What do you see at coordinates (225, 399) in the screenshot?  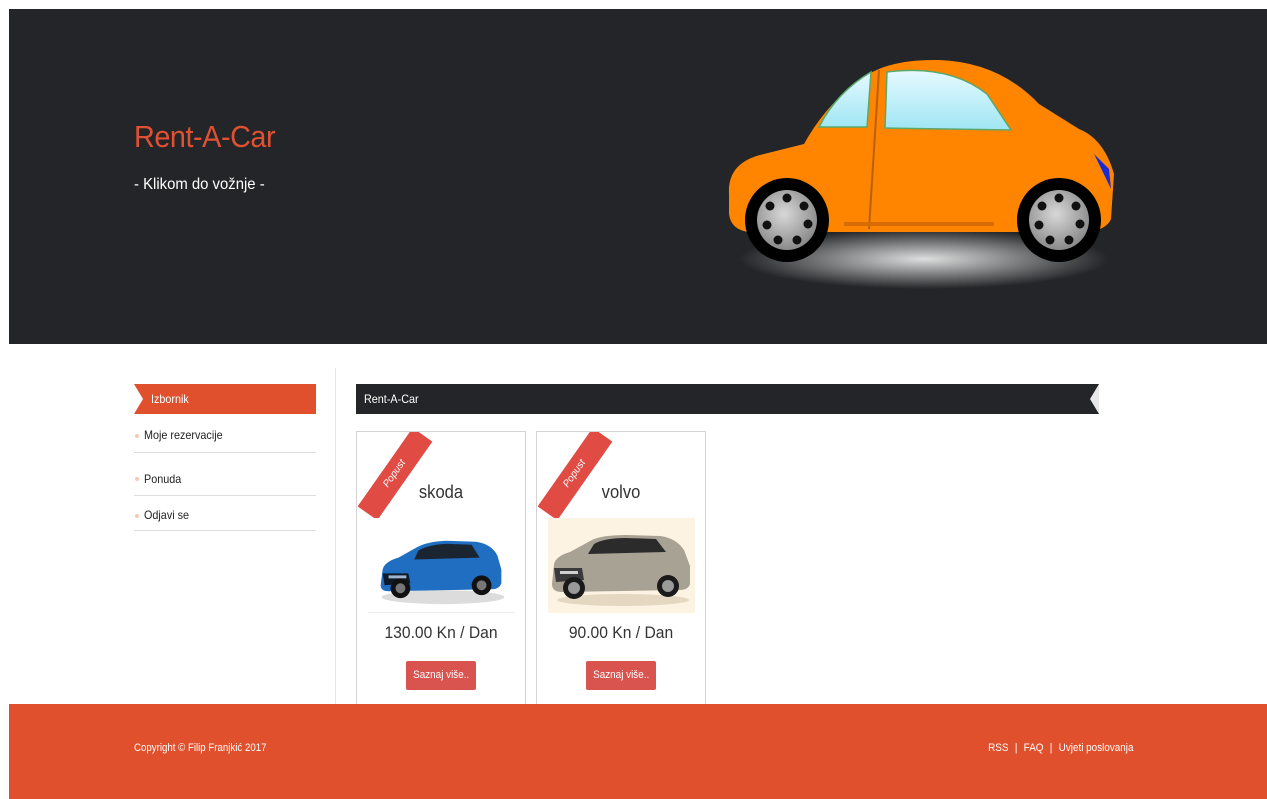 I see `sidebar-heading: Izbornik` at bounding box center [225, 399].